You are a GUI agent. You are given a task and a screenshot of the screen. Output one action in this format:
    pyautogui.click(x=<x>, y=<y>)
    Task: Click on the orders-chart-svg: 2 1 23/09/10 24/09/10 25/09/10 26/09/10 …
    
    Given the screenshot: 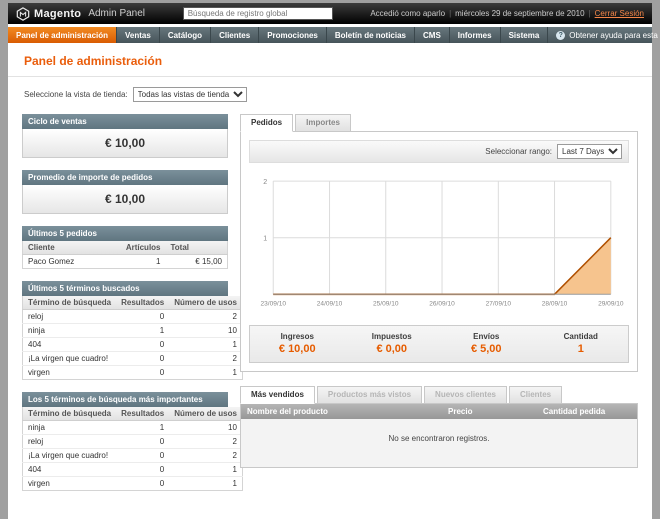 What is the action you would take?
    pyautogui.click(x=442, y=243)
    